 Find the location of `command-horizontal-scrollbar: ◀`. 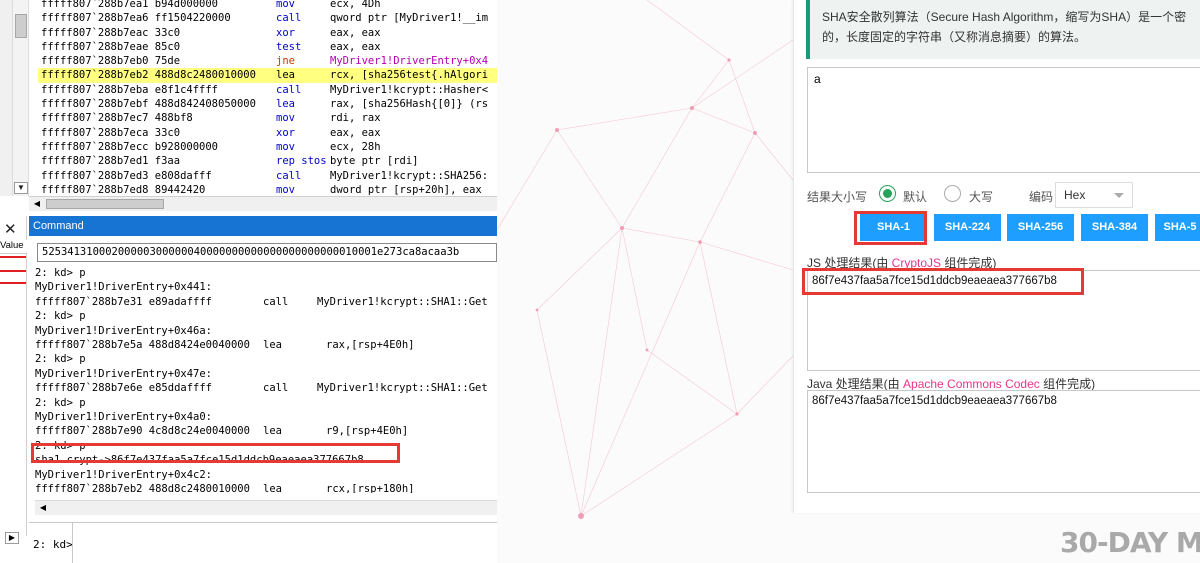

command-horizontal-scrollbar: ◀ is located at coordinates (266, 507).